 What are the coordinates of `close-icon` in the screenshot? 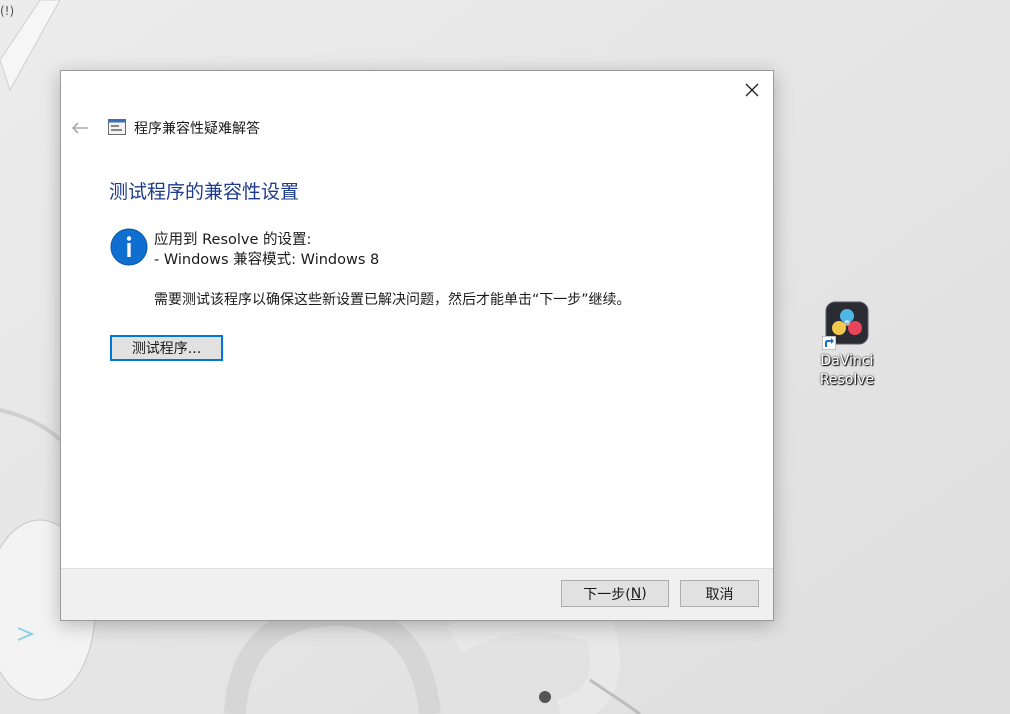 It's located at (752, 90).